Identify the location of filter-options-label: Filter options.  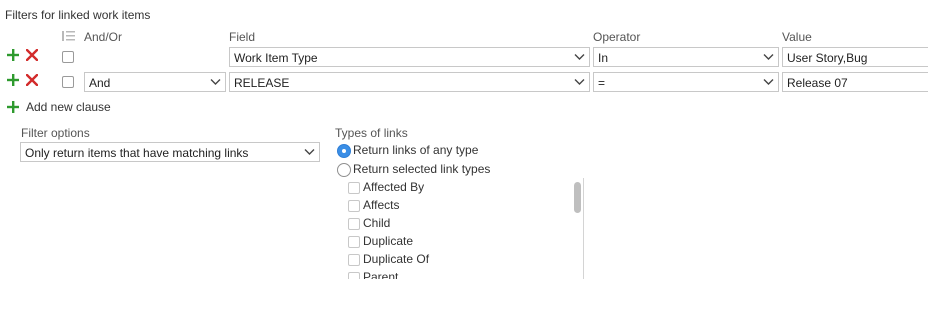
(55, 133).